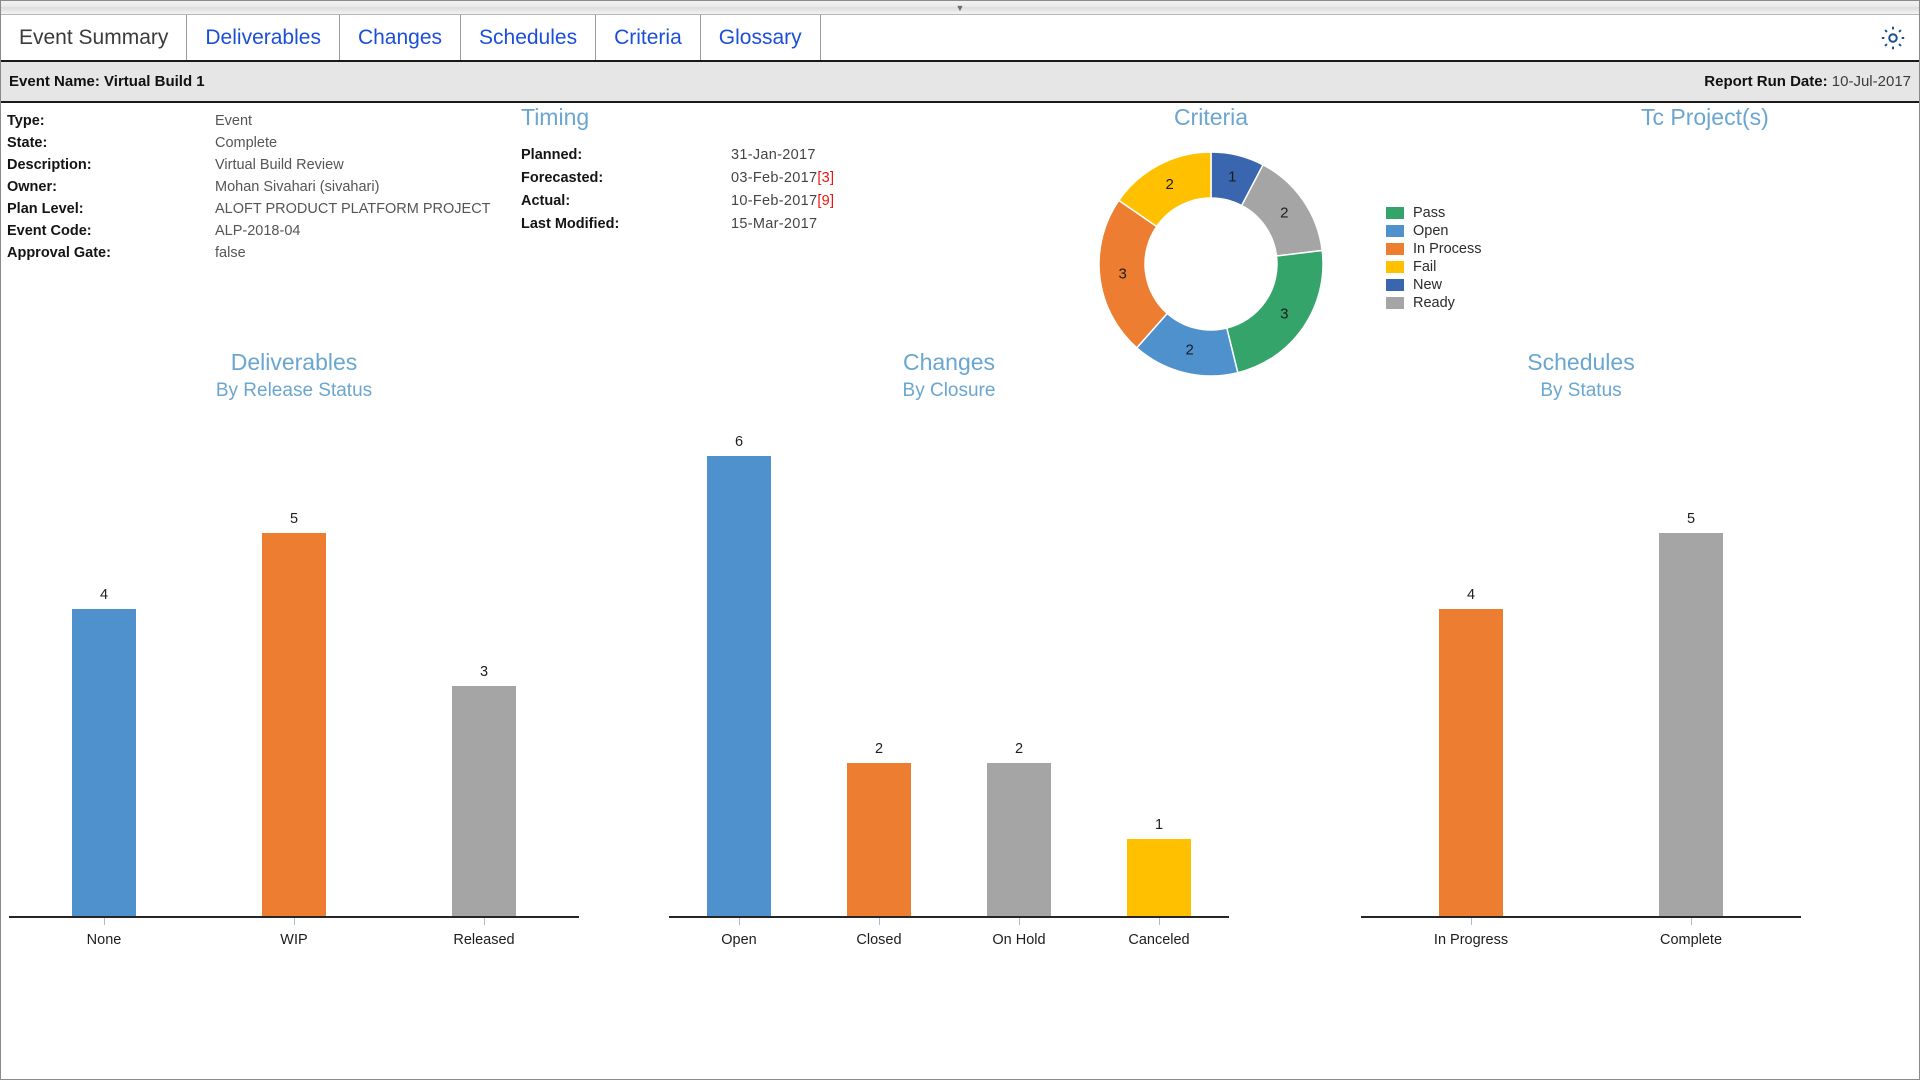 Image resolution: width=1920 pixels, height=1080 pixels. I want to click on deliverables-chart-header: Deliverables By Release Status, so click(294, 375).